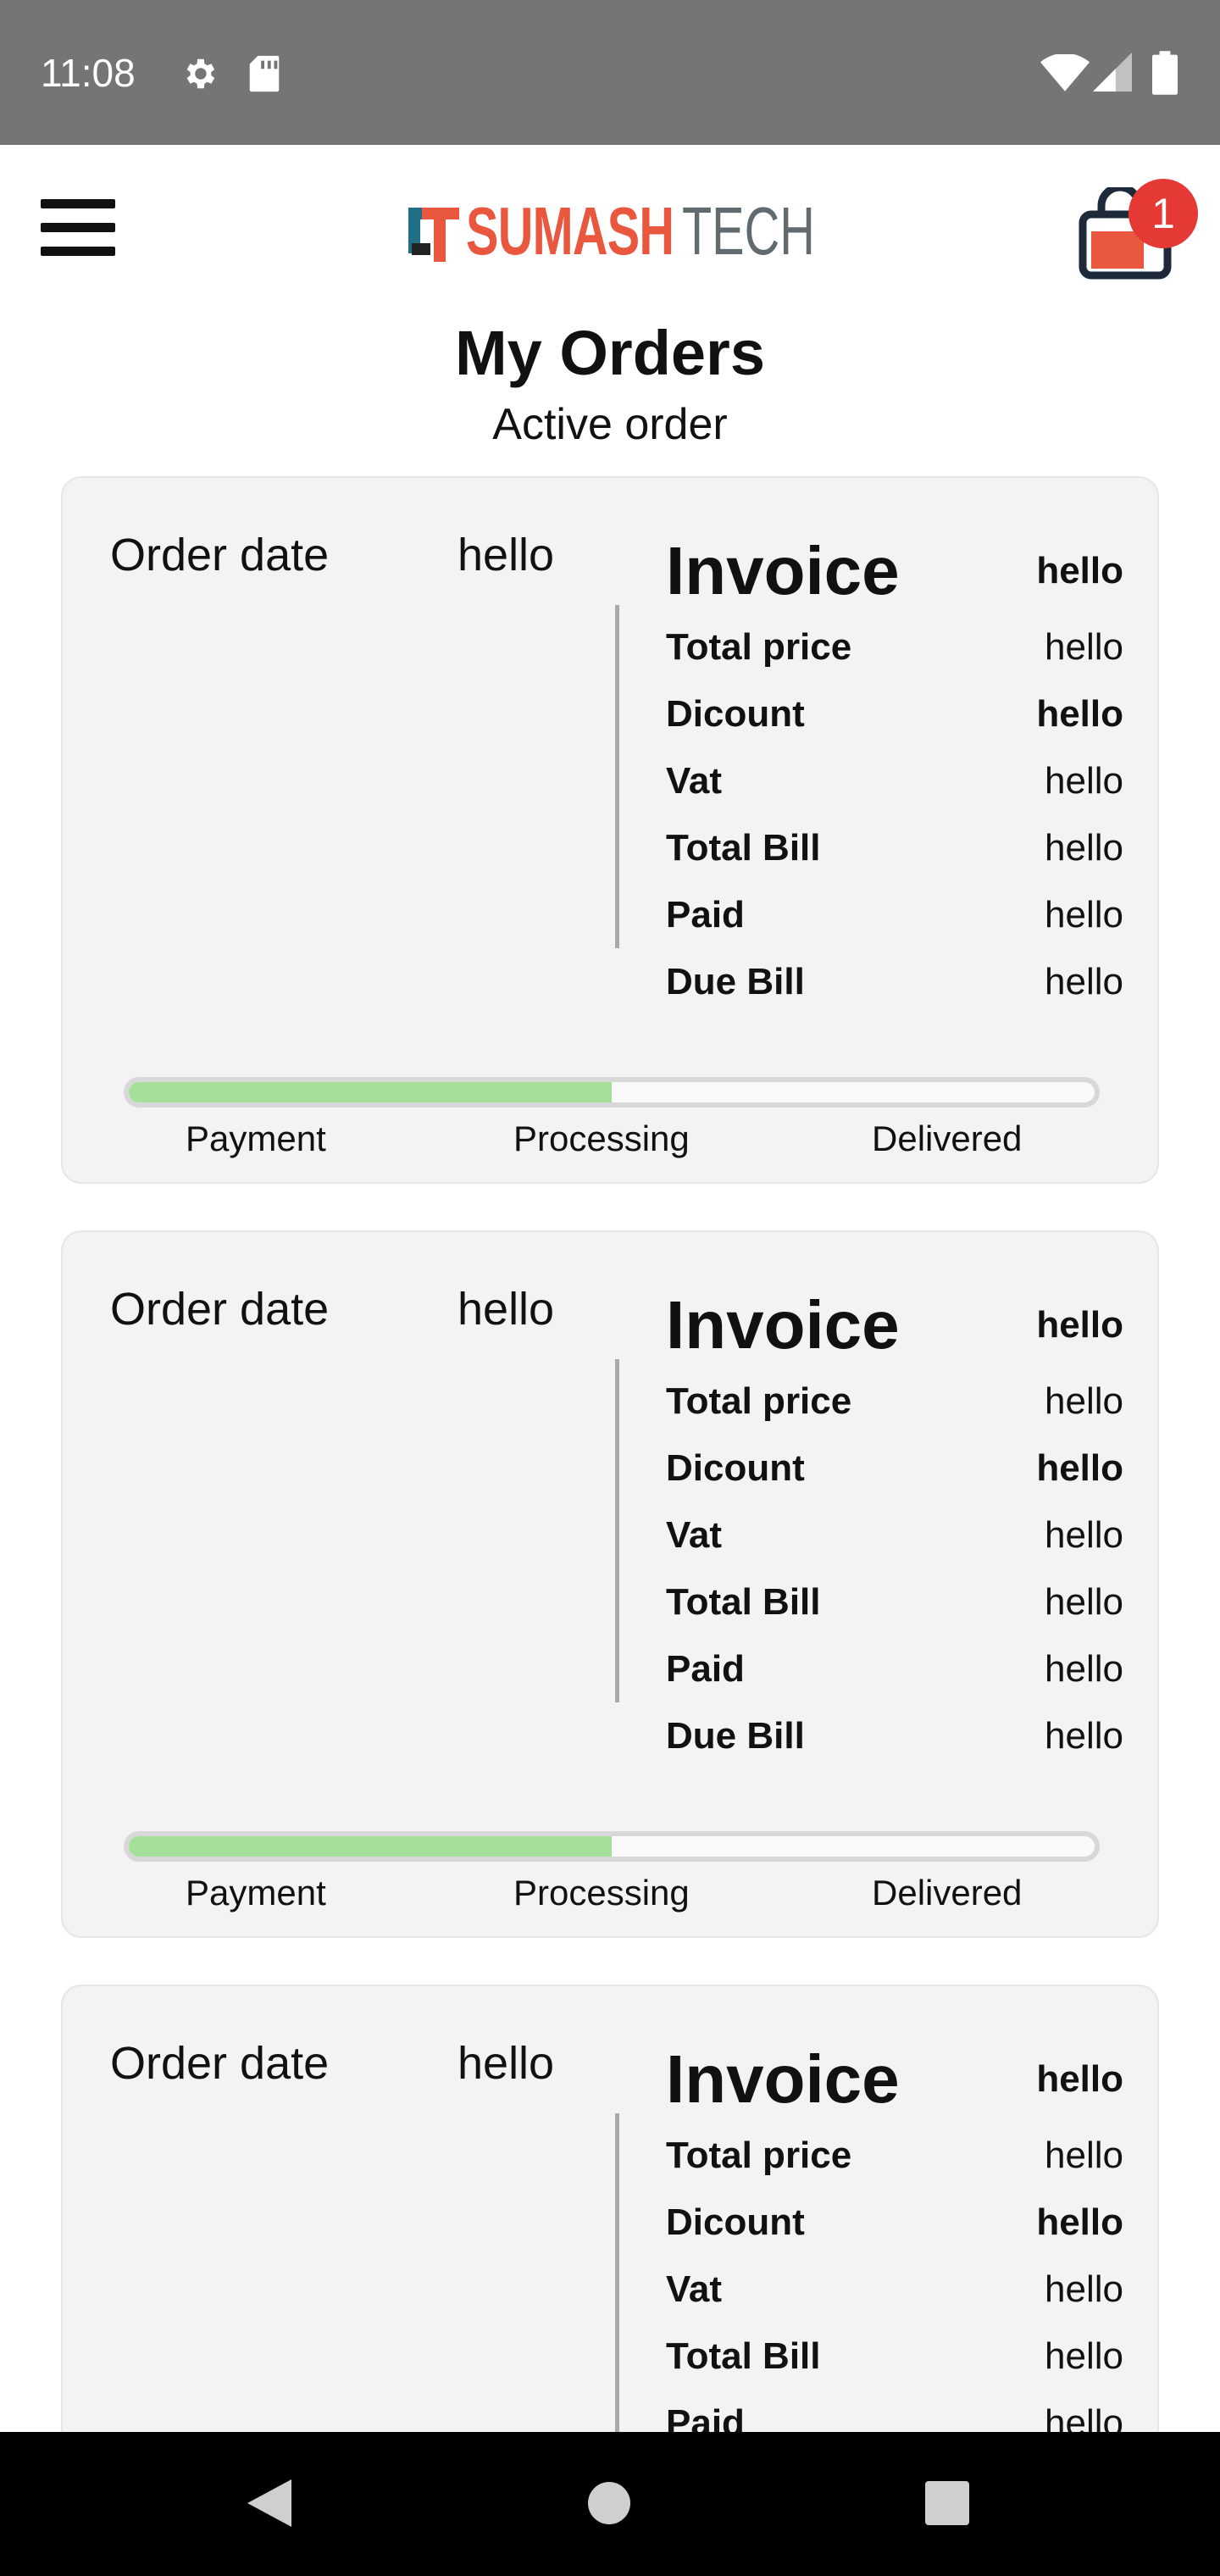  I want to click on sd-card-icon, so click(264, 73).